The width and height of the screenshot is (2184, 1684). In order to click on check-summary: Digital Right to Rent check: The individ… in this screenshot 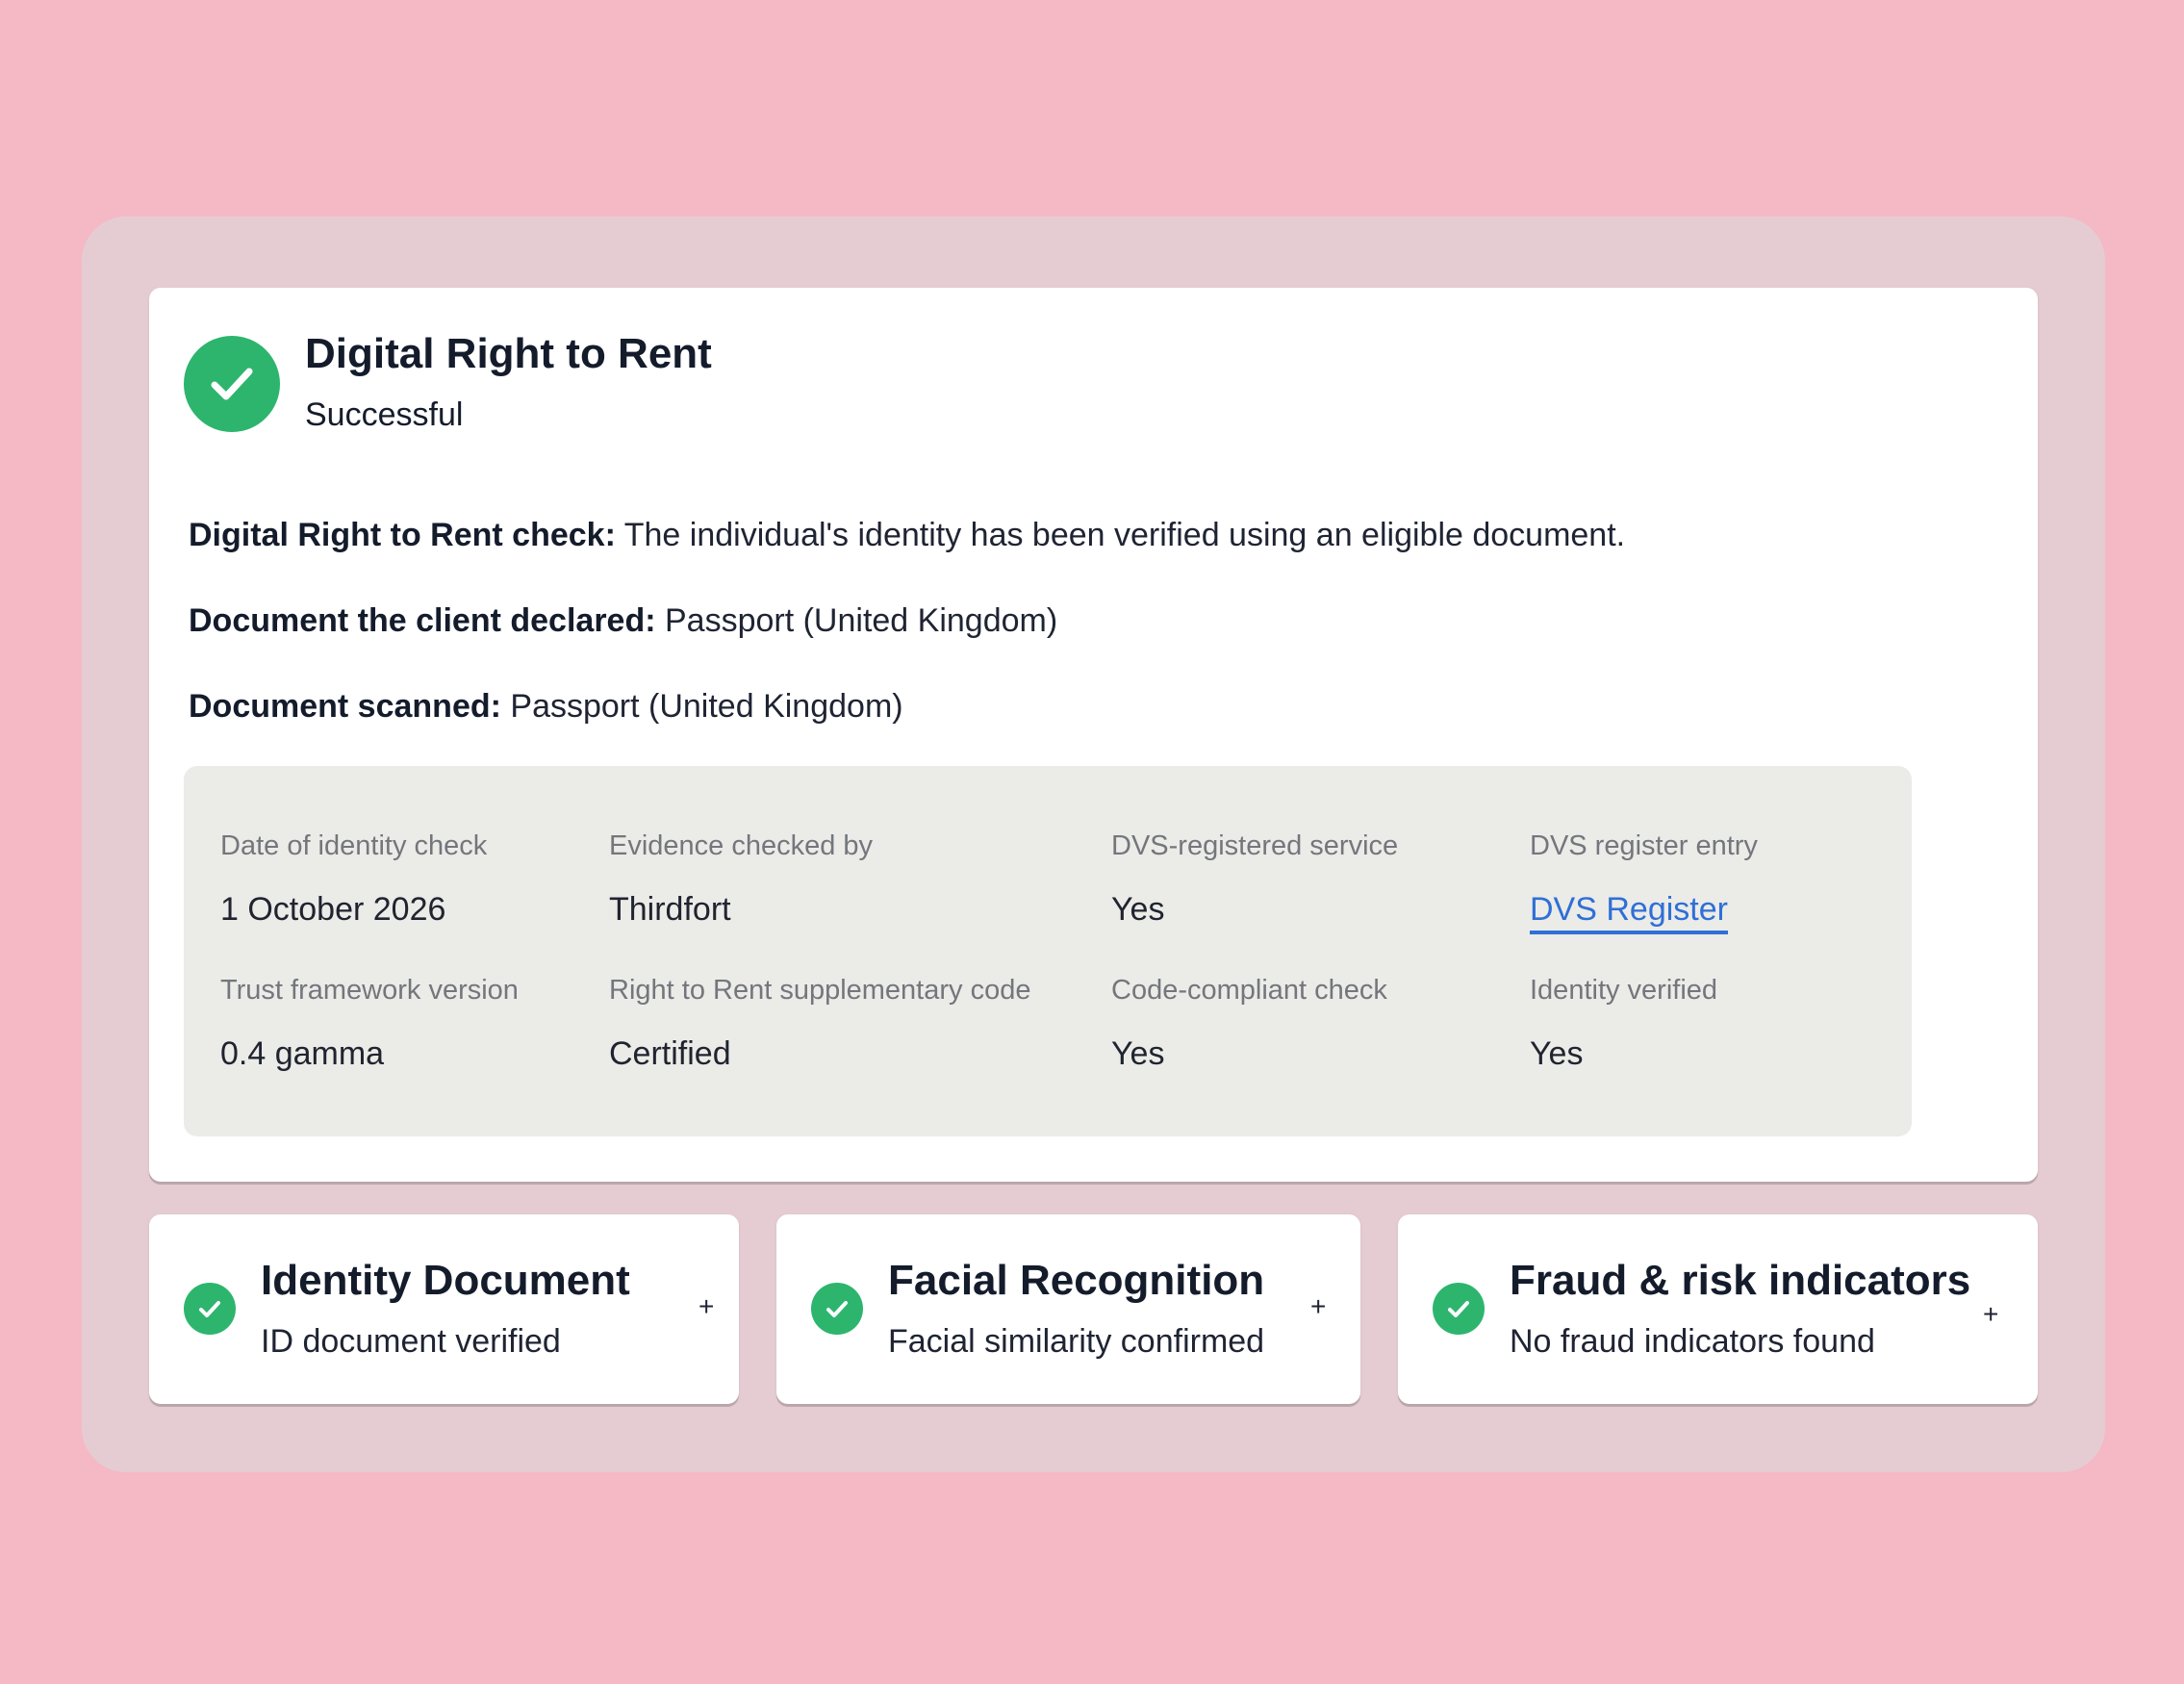, I will do `click(907, 535)`.